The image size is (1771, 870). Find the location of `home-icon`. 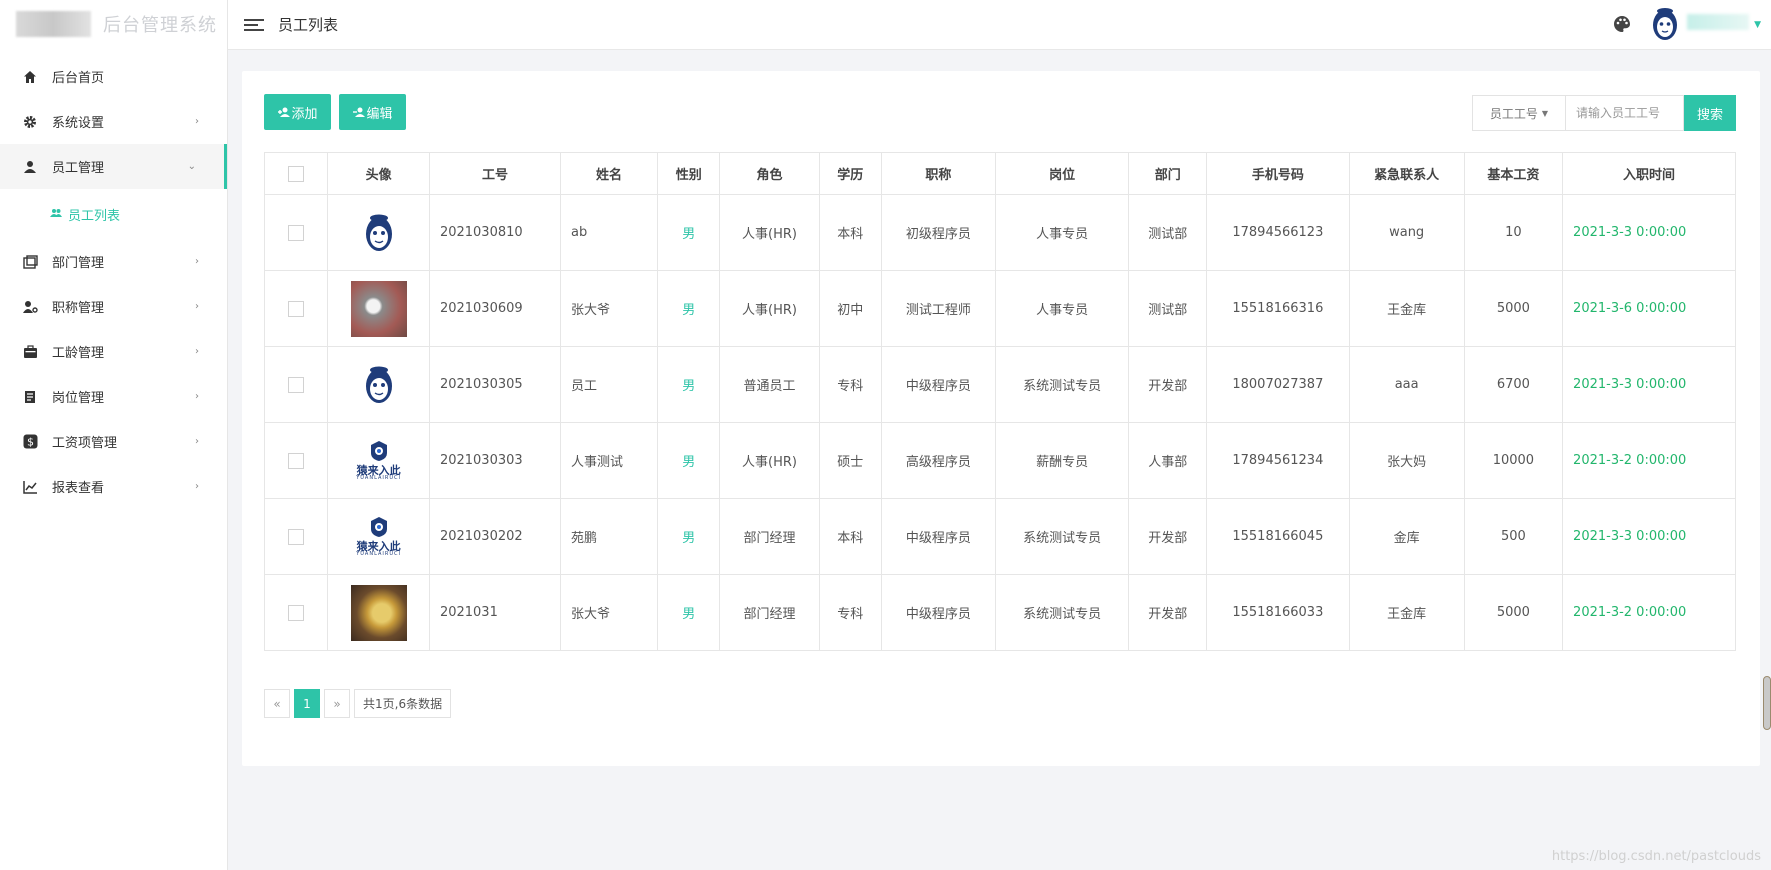

home-icon is located at coordinates (30, 77).